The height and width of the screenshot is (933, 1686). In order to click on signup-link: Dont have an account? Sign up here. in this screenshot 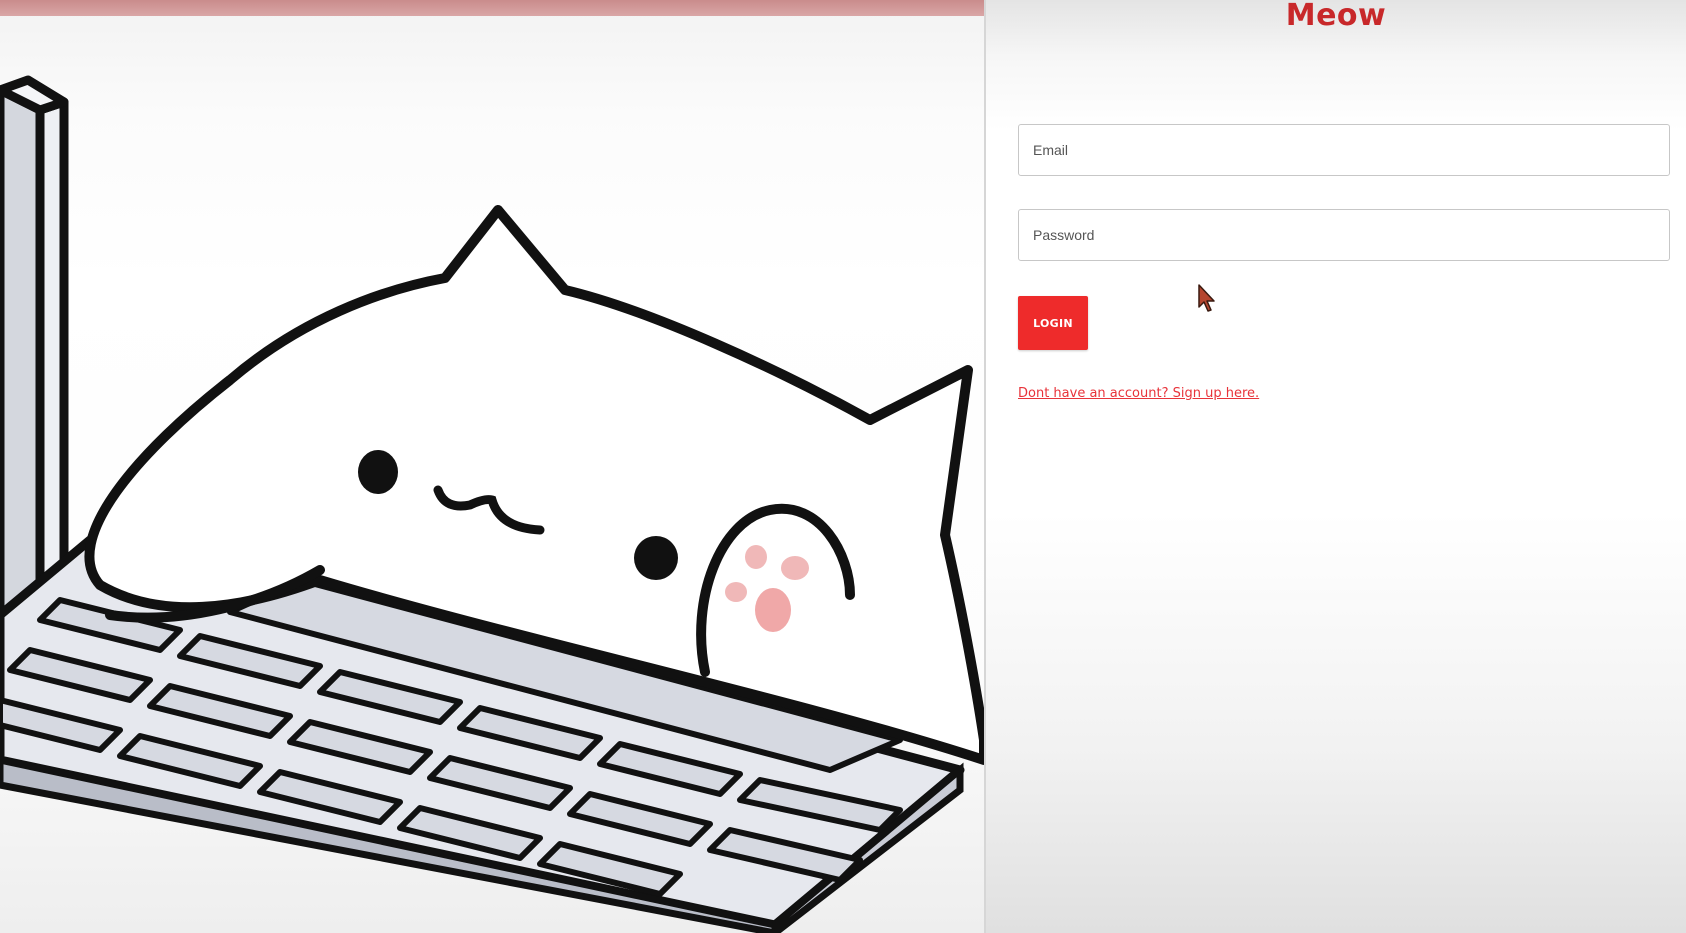, I will do `click(1138, 393)`.